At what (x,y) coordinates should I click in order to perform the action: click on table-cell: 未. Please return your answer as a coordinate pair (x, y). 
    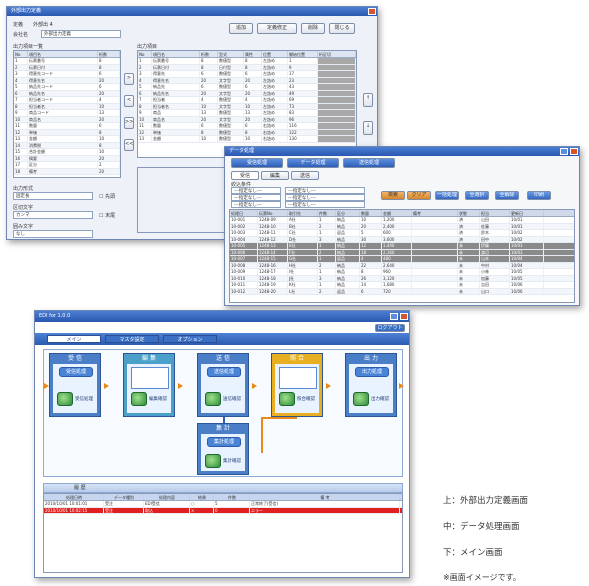
    Looking at the image, I should click on (469, 278).